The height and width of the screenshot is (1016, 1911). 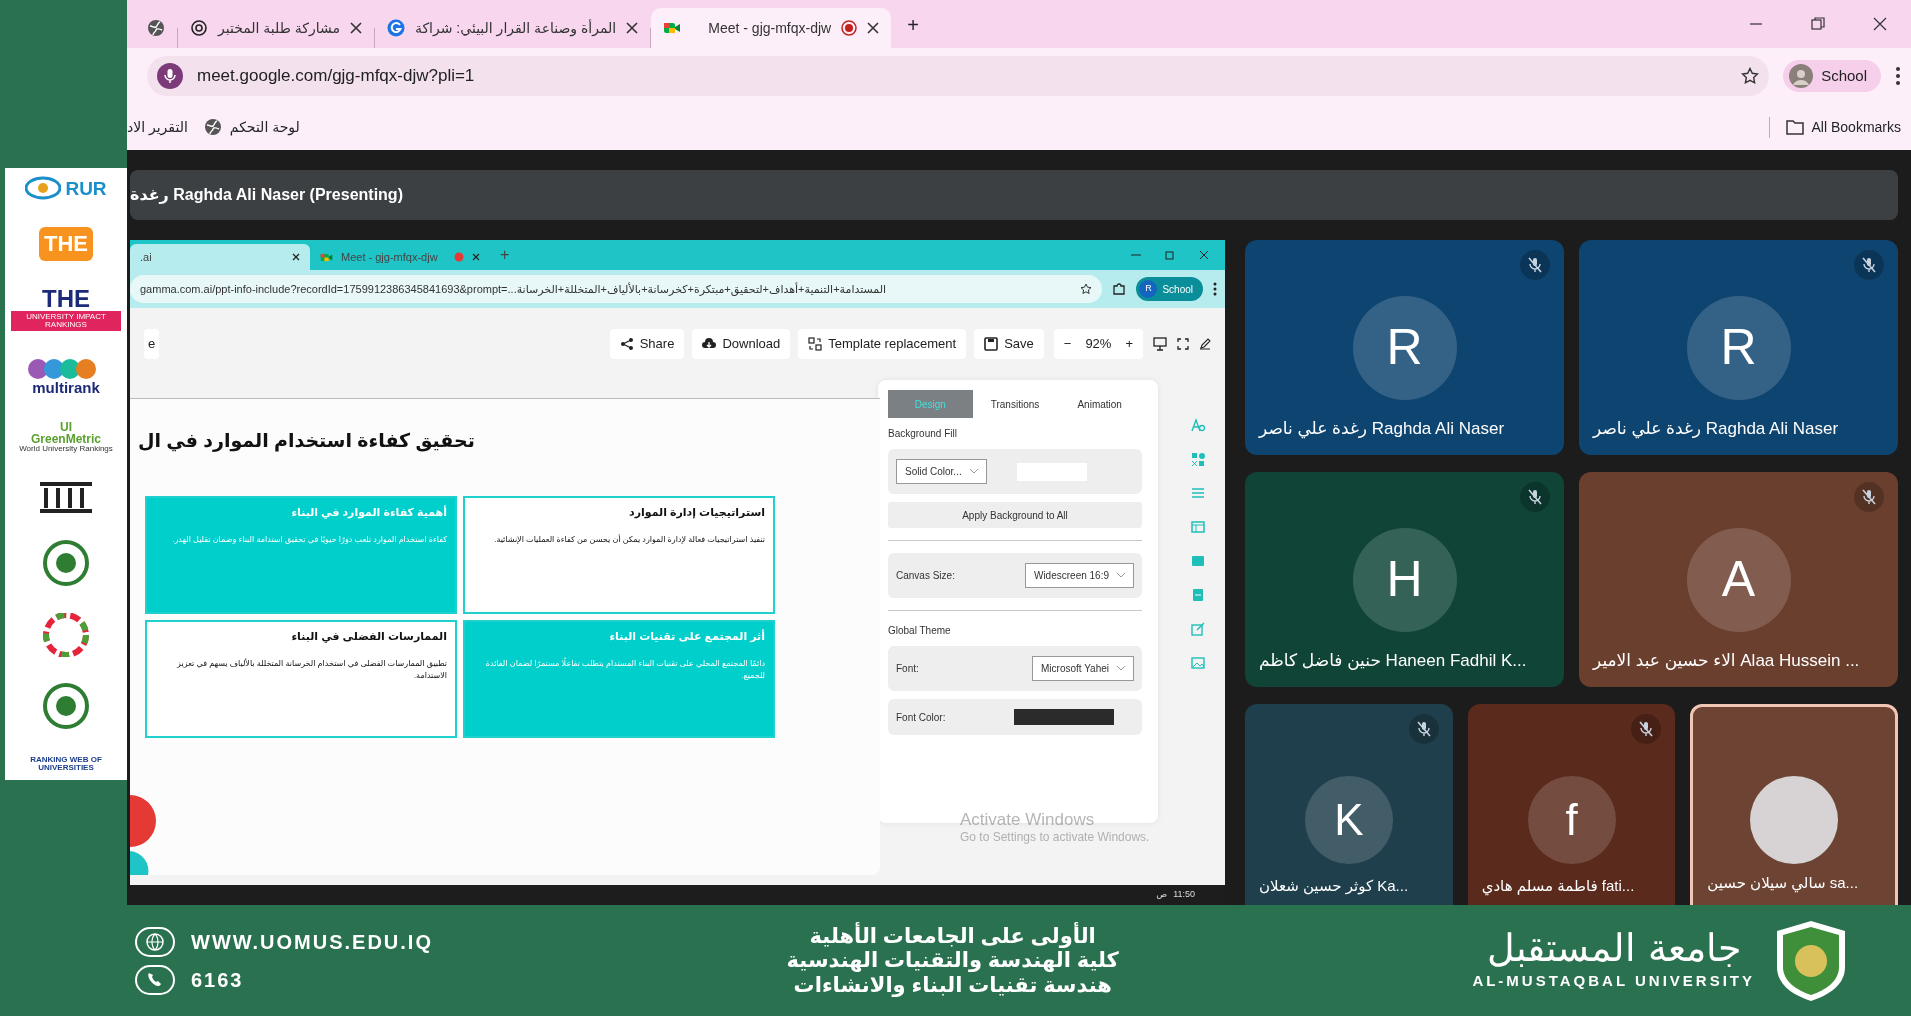 What do you see at coordinates (1794, 127) in the screenshot?
I see `folder-icon` at bounding box center [1794, 127].